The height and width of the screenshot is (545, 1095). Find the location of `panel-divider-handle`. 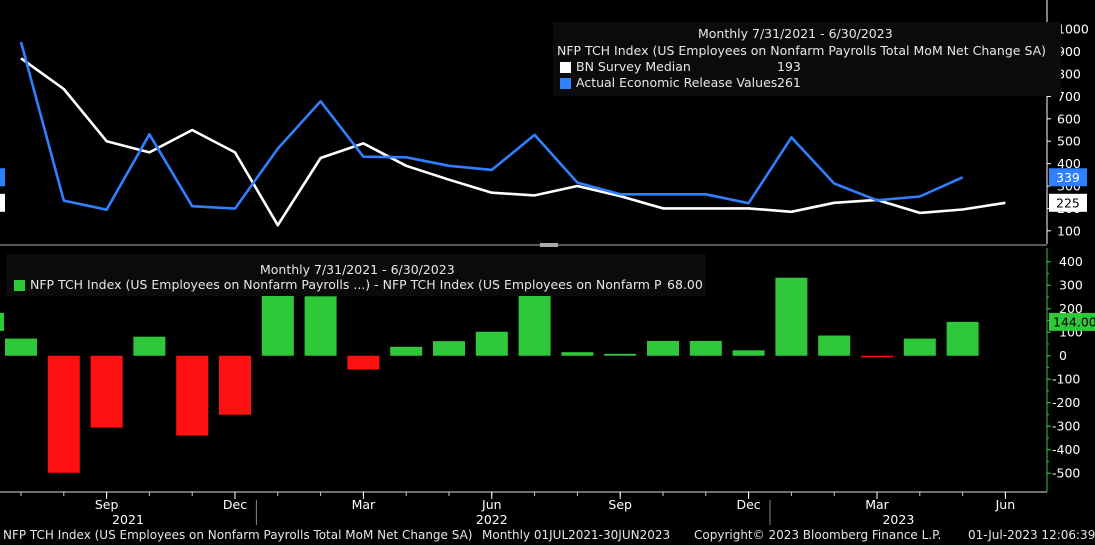

panel-divider-handle is located at coordinates (549, 245).